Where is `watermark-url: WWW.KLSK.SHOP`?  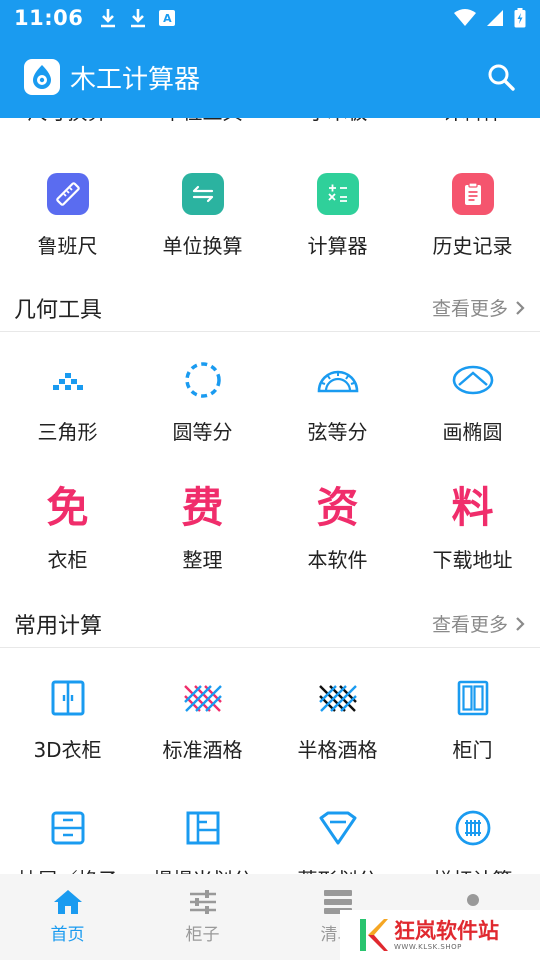 watermark-url: WWW.KLSK.SHOP is located at coordinates (428, 947).